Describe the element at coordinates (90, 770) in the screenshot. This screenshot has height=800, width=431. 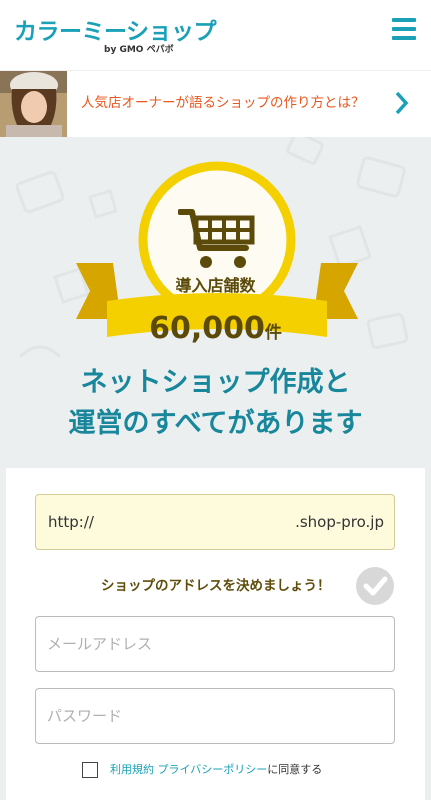
I see `terms-checkbox` at that location.